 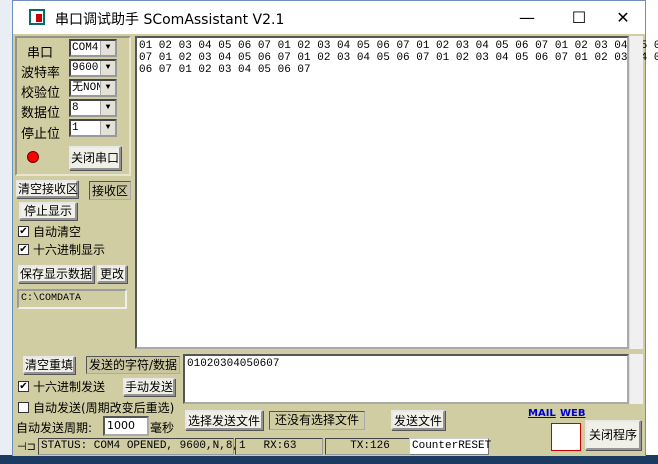 What do you see at coordinates (142, 446) in the screenshot?
I see `status-text: STATUS: COM4 OPENED, 9600,N,8,1` at bounding box center [142, 446].